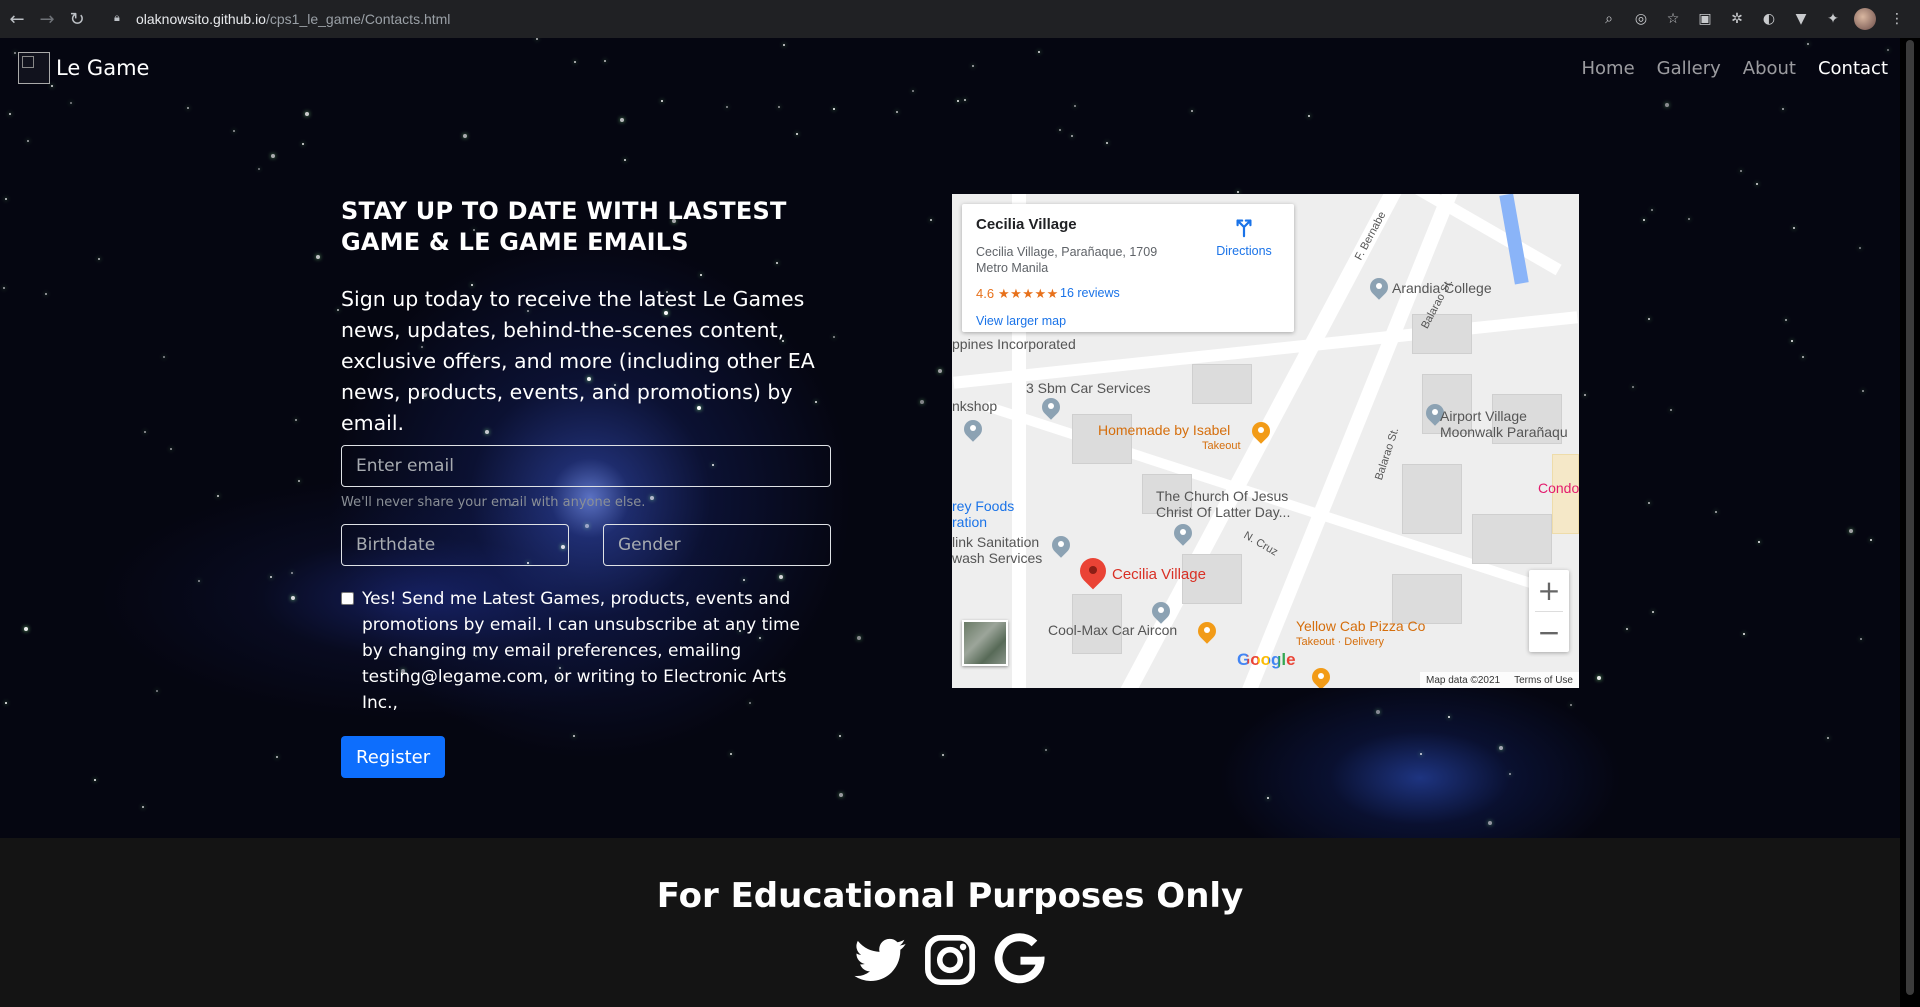 This screenshot has height=1007, width=1920. What do you see at coordinates (358, 19) in the screenshot?
I see `url-path: /cps1_le_game/Contacts.html` at bounding box center [358, 19].